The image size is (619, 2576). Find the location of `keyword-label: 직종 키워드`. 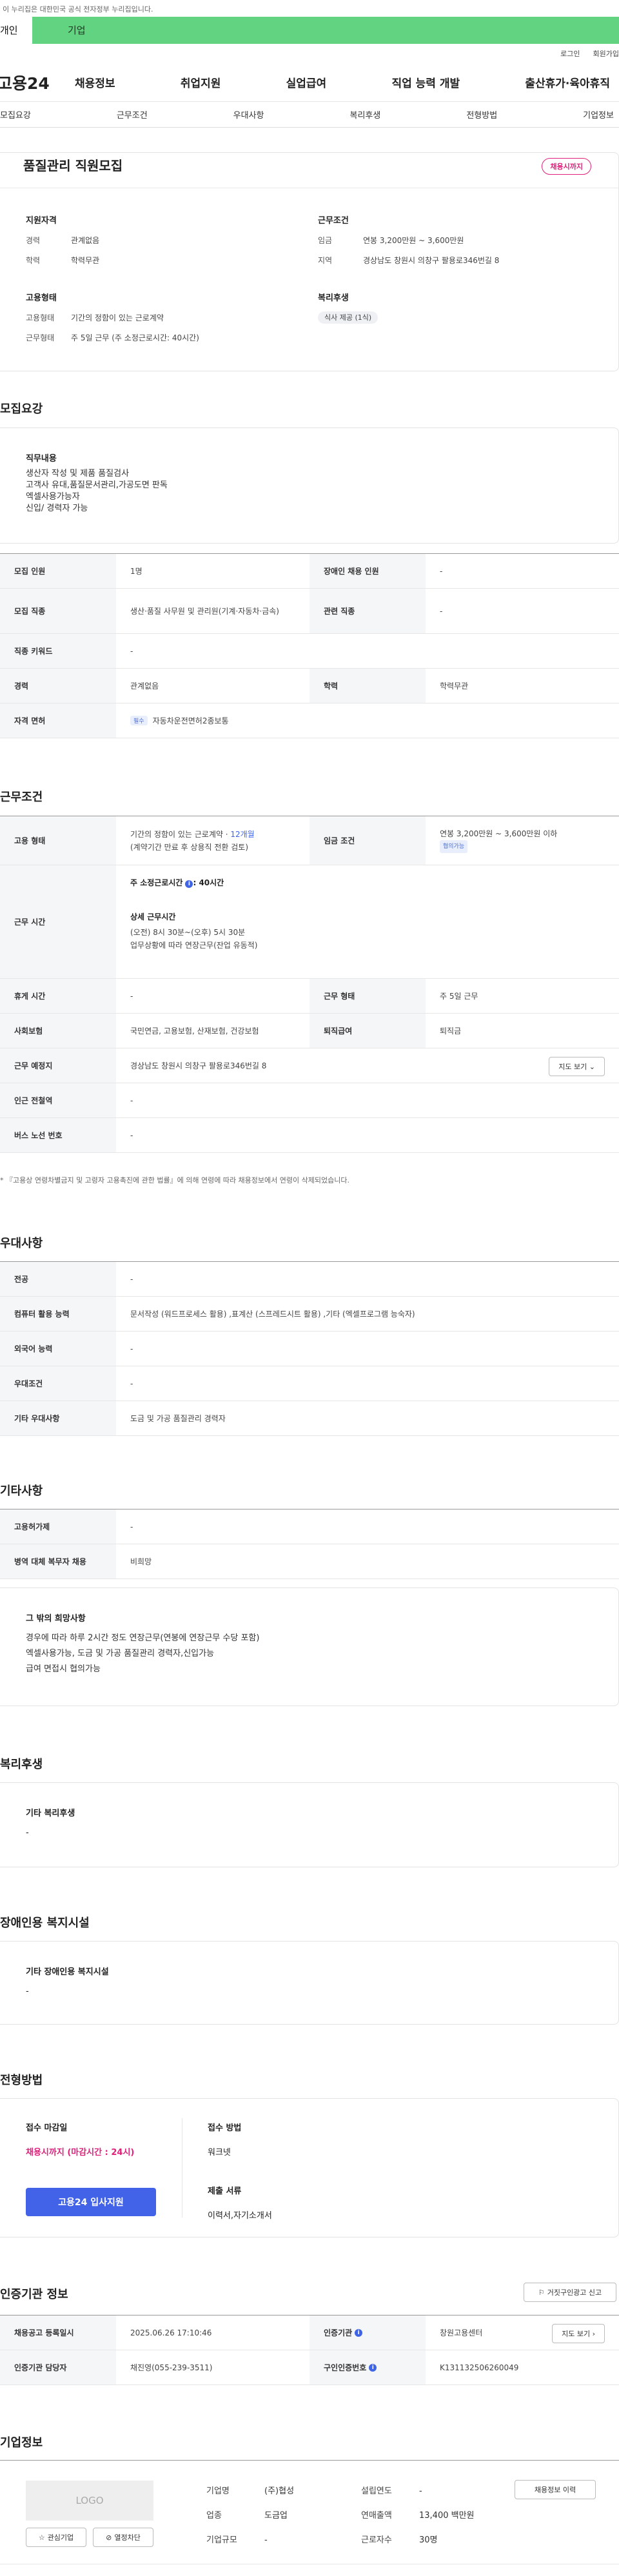

keyword-label: 직종 키워드 is located at coordinates (58, 651).